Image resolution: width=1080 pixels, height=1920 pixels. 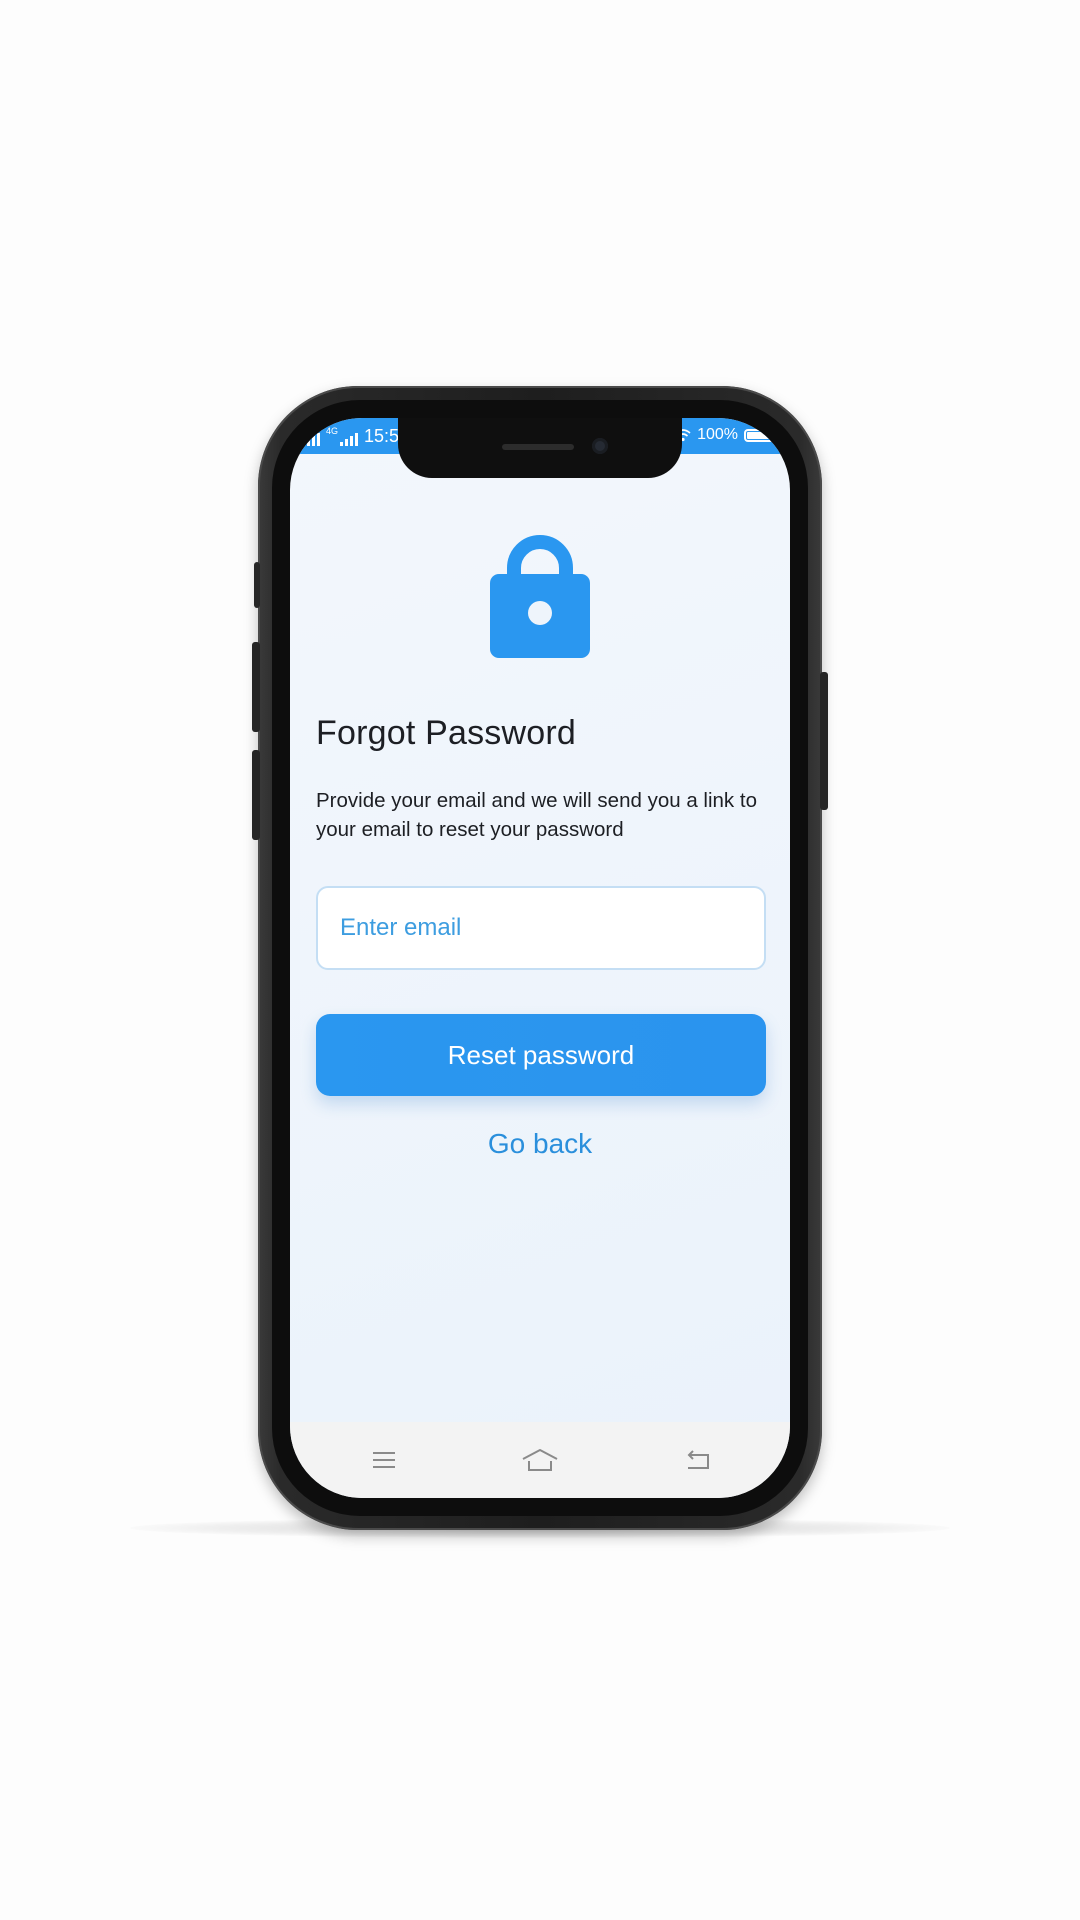 I want to click on go-back-link: Go back, so click(x=540, y=1144).